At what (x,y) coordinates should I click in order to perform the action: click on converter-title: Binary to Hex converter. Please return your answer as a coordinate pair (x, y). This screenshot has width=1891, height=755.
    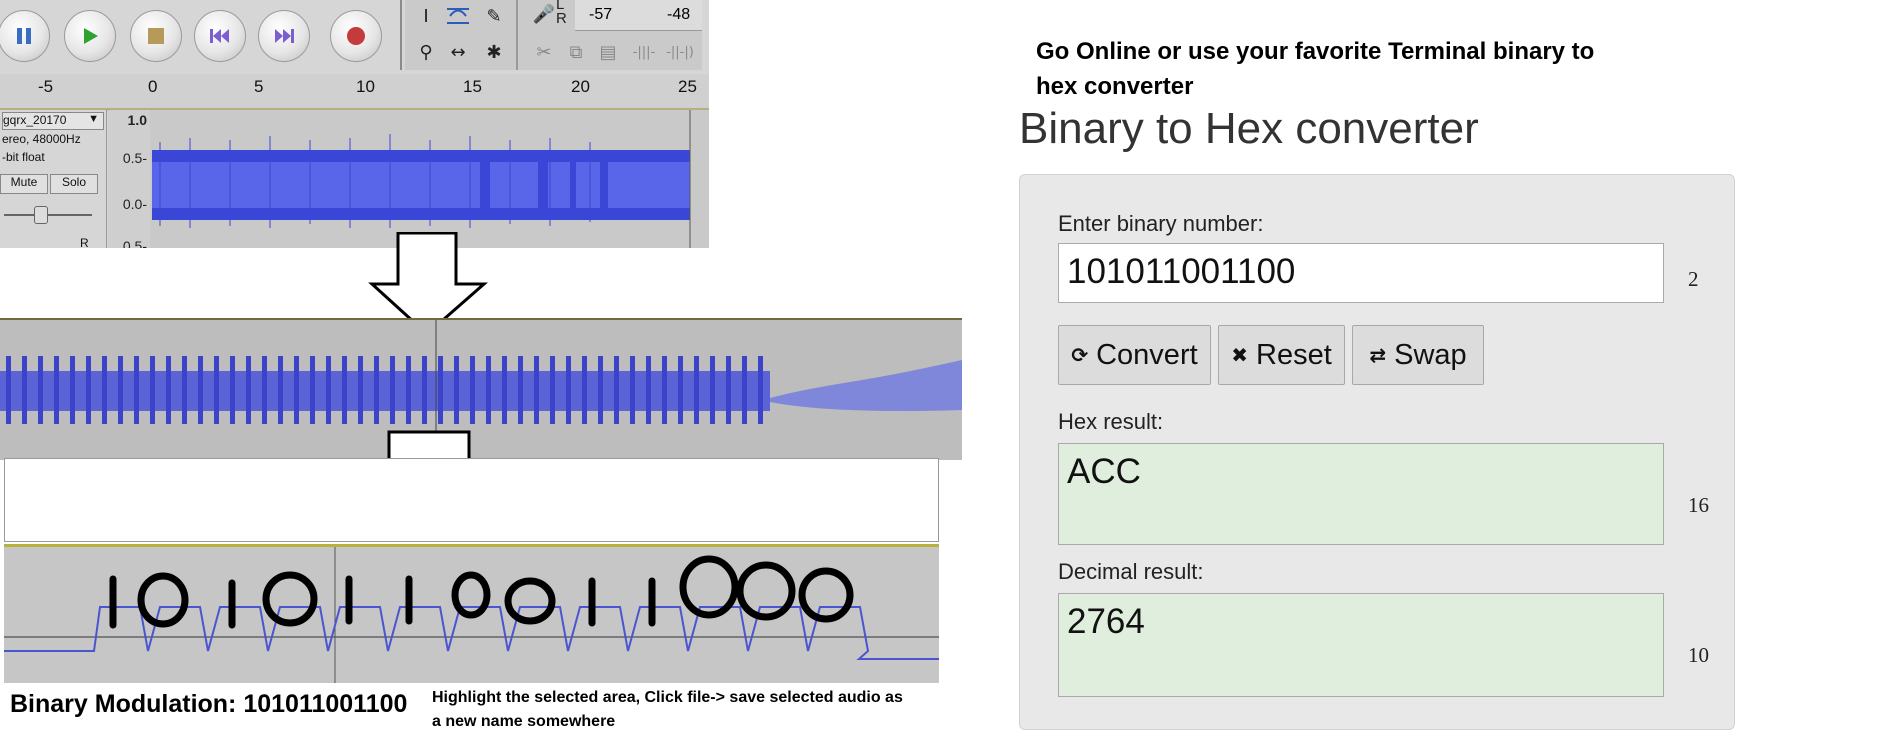
    Looking at the image, I should click on (1249, 128).